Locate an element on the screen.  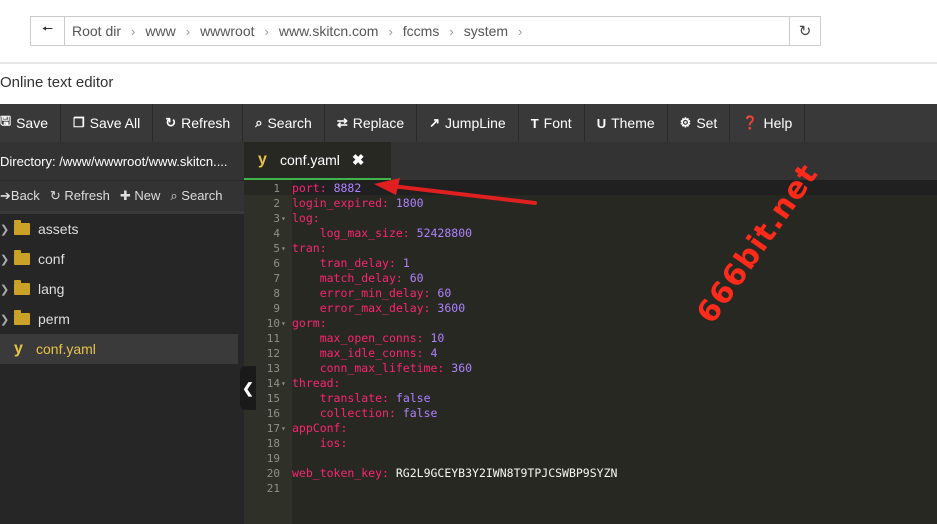
font-label: Font is located at coordinates (557, 123).